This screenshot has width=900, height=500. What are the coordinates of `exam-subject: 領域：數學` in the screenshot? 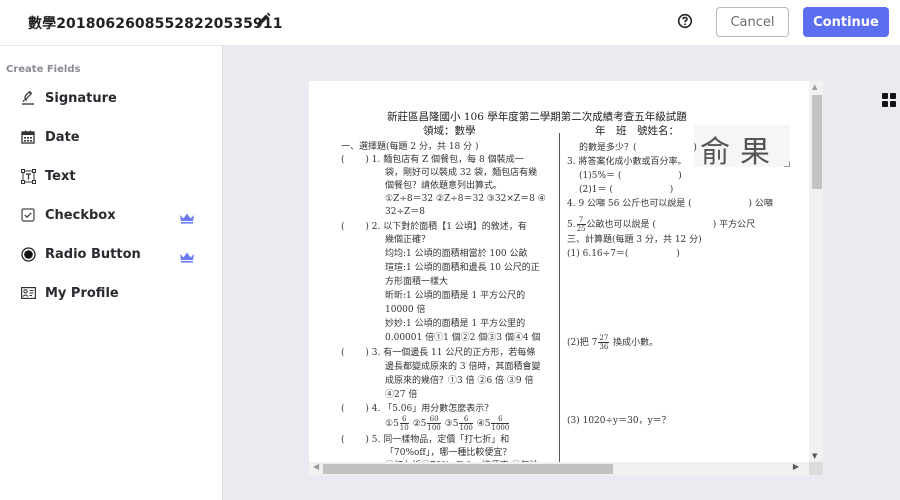 It's located at (449, 131).